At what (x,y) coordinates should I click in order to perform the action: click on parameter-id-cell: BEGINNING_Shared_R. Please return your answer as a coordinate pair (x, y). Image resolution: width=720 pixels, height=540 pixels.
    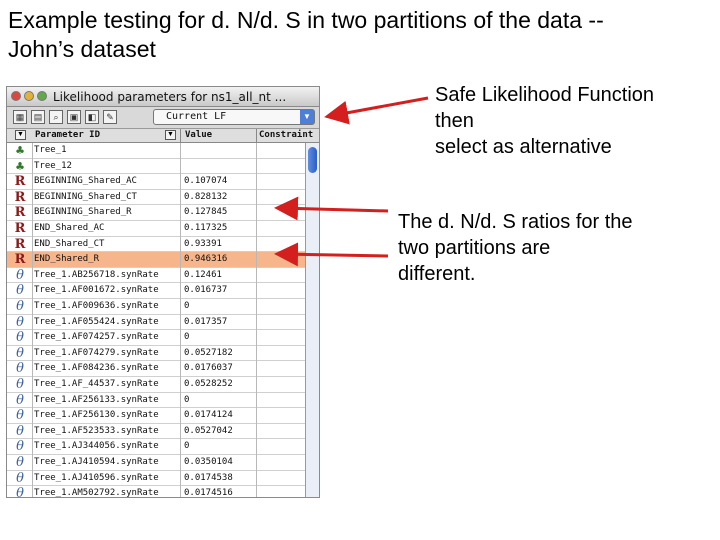
    Looking at the image, I should click on (83, 212).